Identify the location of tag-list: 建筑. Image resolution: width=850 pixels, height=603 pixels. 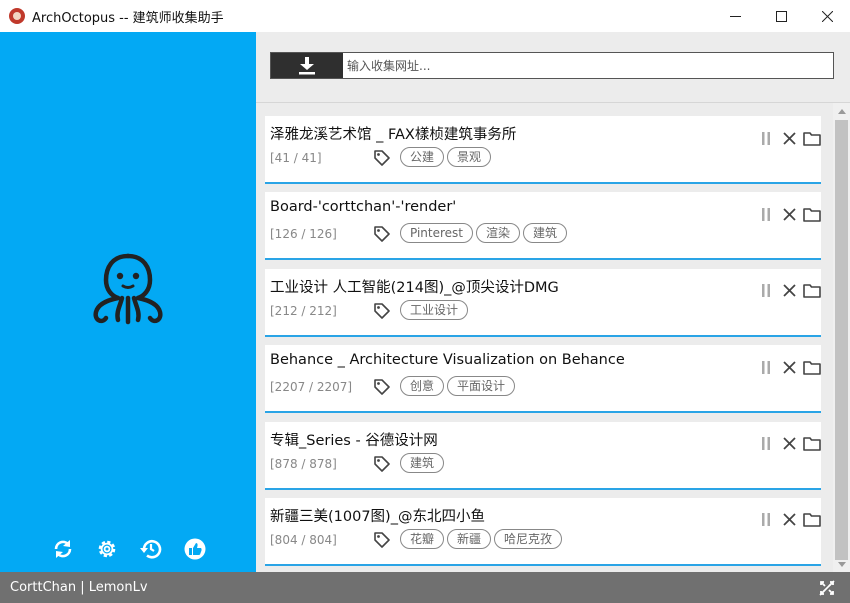
(422, 462).